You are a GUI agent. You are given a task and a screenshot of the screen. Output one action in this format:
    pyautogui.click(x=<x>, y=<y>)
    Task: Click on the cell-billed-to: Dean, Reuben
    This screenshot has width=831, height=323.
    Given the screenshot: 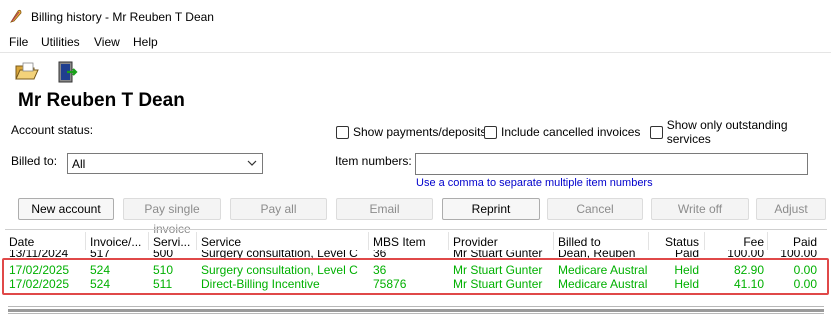 What is the action you would take?
    pyautogui.click(x=597, y=254)
    